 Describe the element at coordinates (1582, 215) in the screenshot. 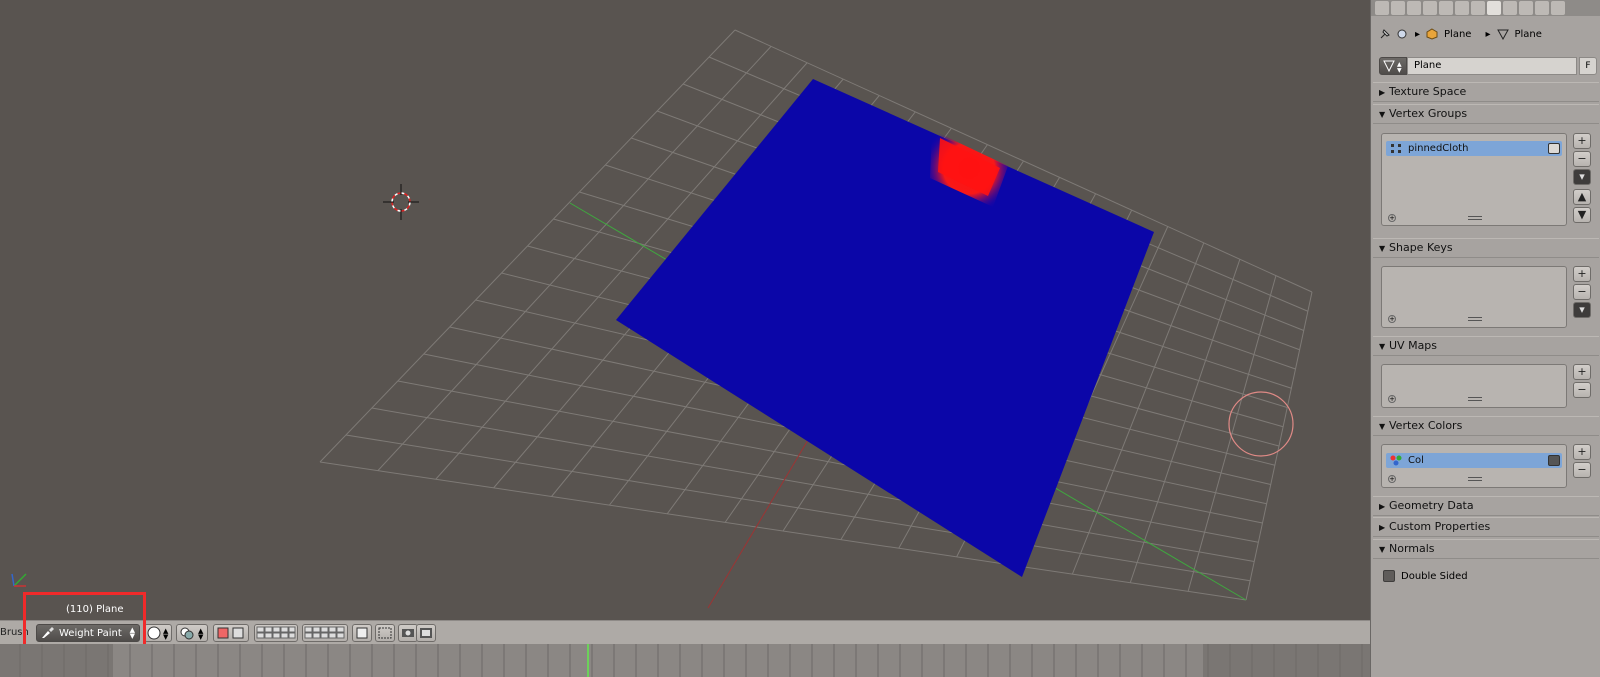

I see `move-down-button: ▼` at that location.